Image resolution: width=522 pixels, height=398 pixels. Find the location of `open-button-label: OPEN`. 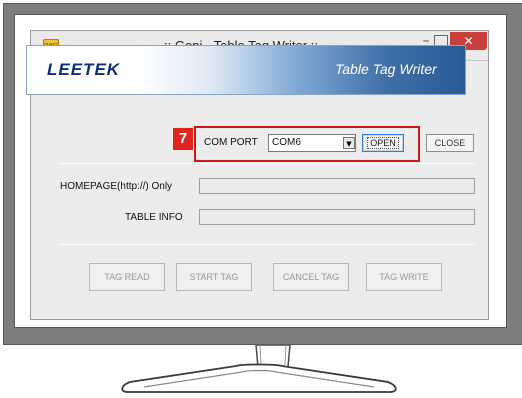

open-button-label: OPEN is located at coordinates (383, 143).